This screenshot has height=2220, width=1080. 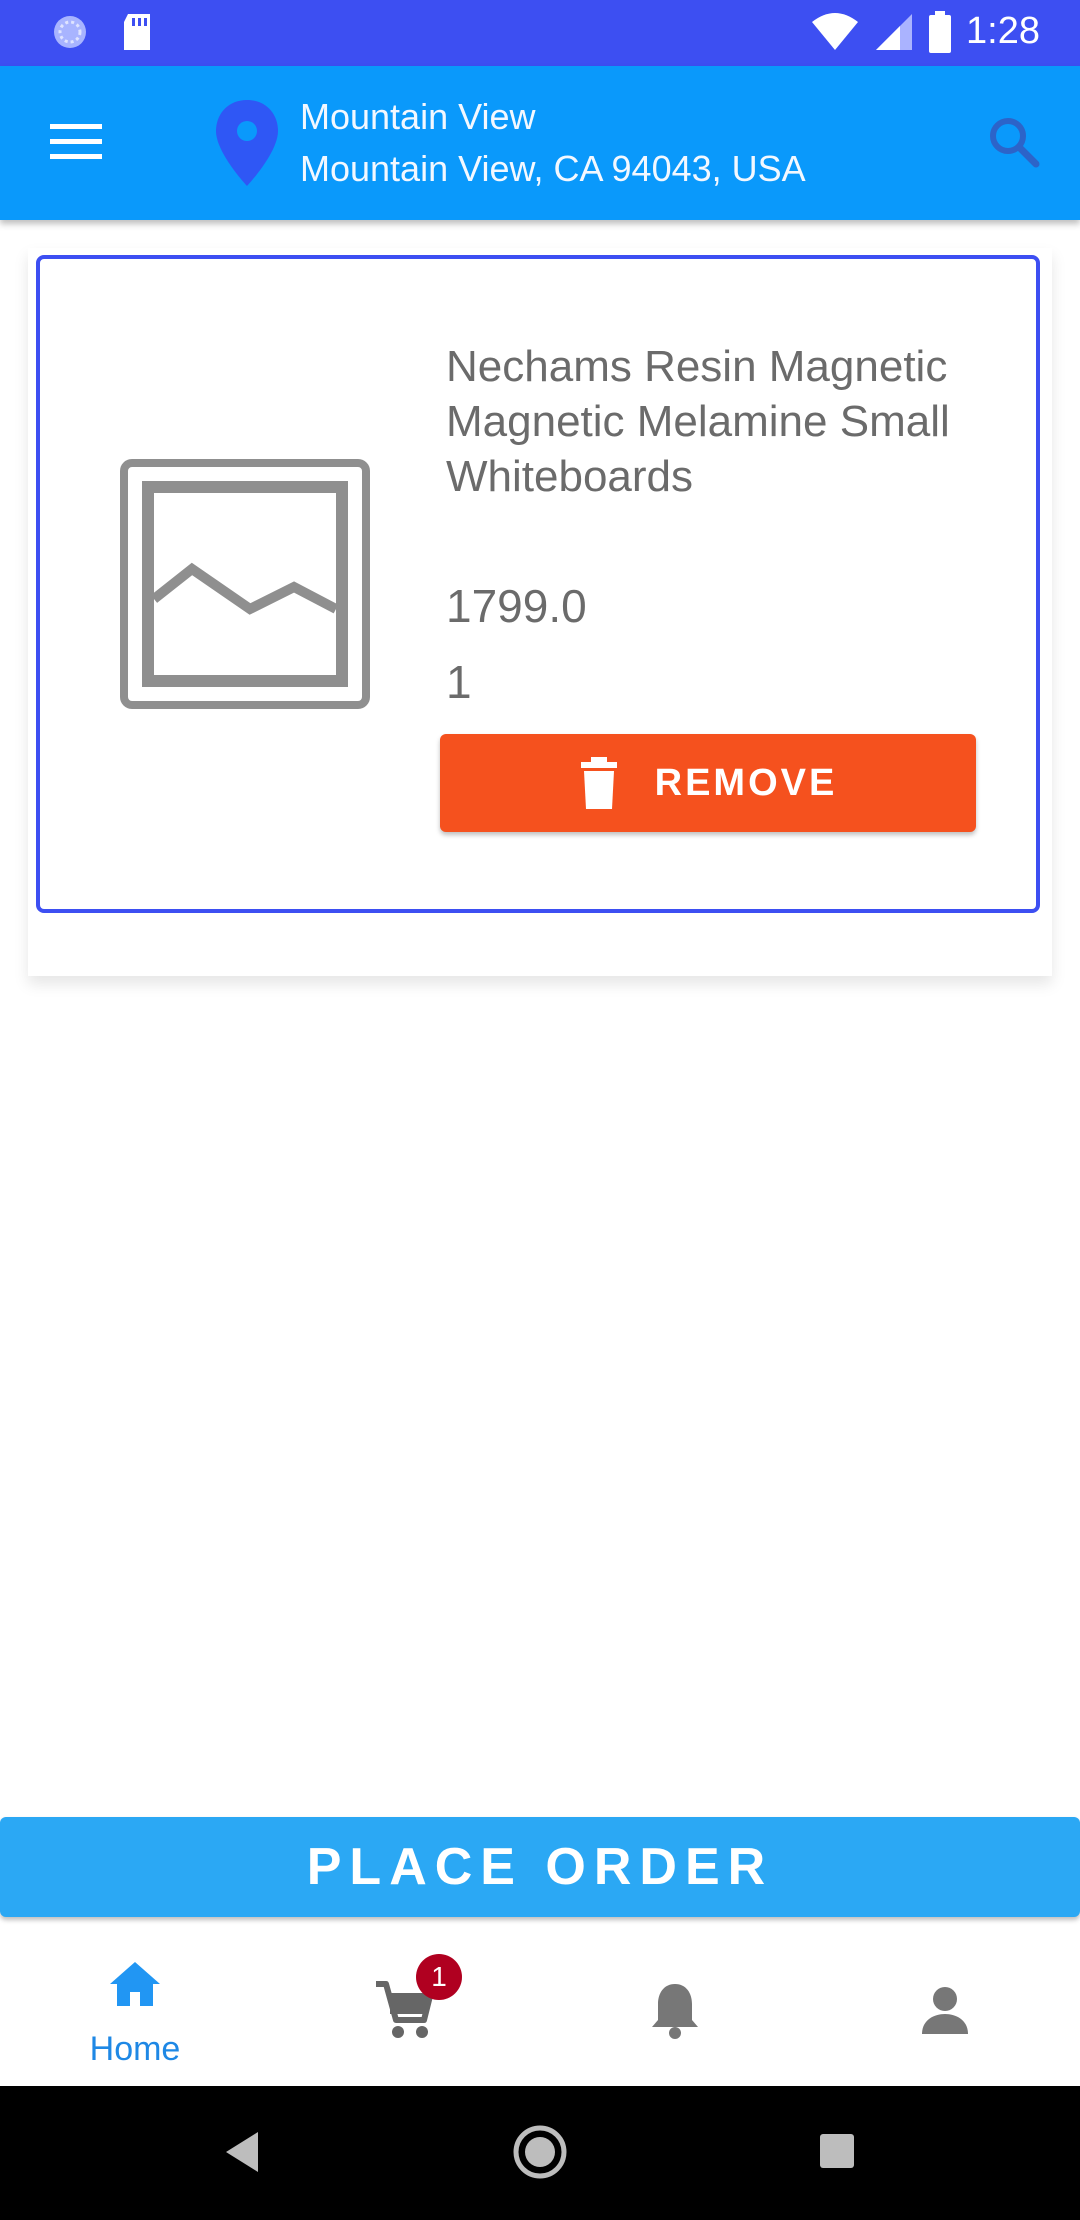 I want to click on place-order-button: PLACE ORDER, so click(x=540, y=1867).